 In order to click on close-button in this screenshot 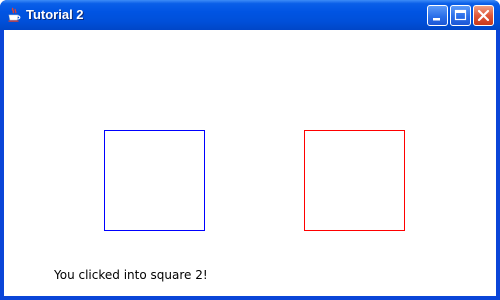, I will do `click(483, 15)`.